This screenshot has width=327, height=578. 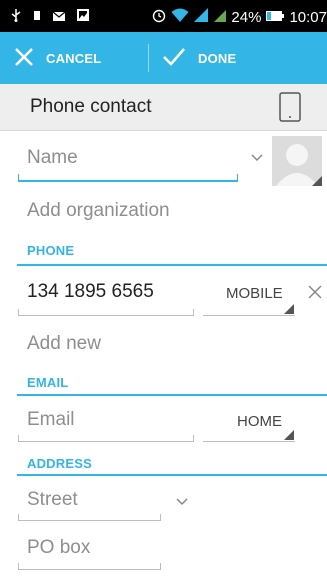 I want to click on phone-number-field: 134 1895 6565, so click(x=90, y=292).